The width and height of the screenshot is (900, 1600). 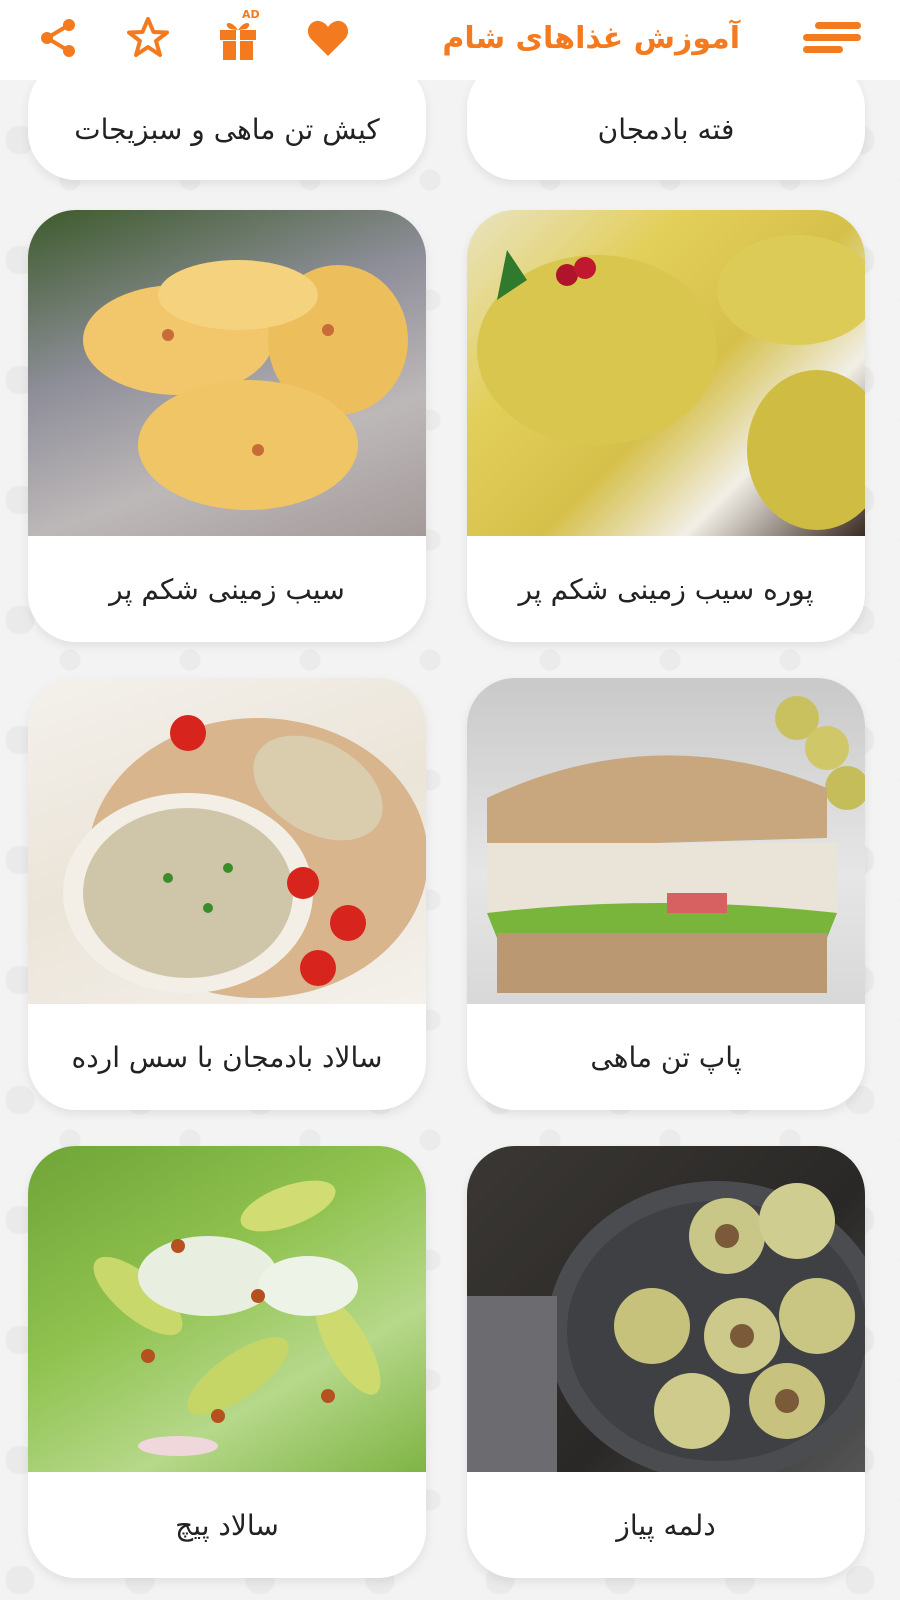 I want to click on recipe-card: دلمه پیاز, so click(x=666, y=1362).